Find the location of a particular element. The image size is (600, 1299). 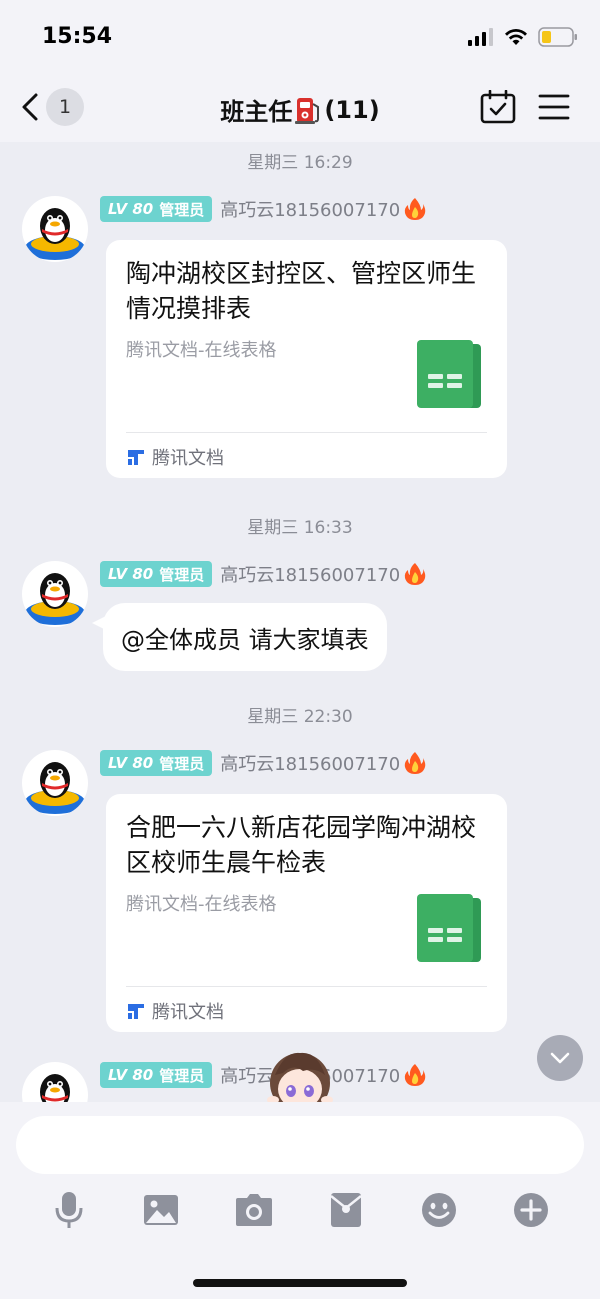

signal-icon is located at coordinates (480, 37).